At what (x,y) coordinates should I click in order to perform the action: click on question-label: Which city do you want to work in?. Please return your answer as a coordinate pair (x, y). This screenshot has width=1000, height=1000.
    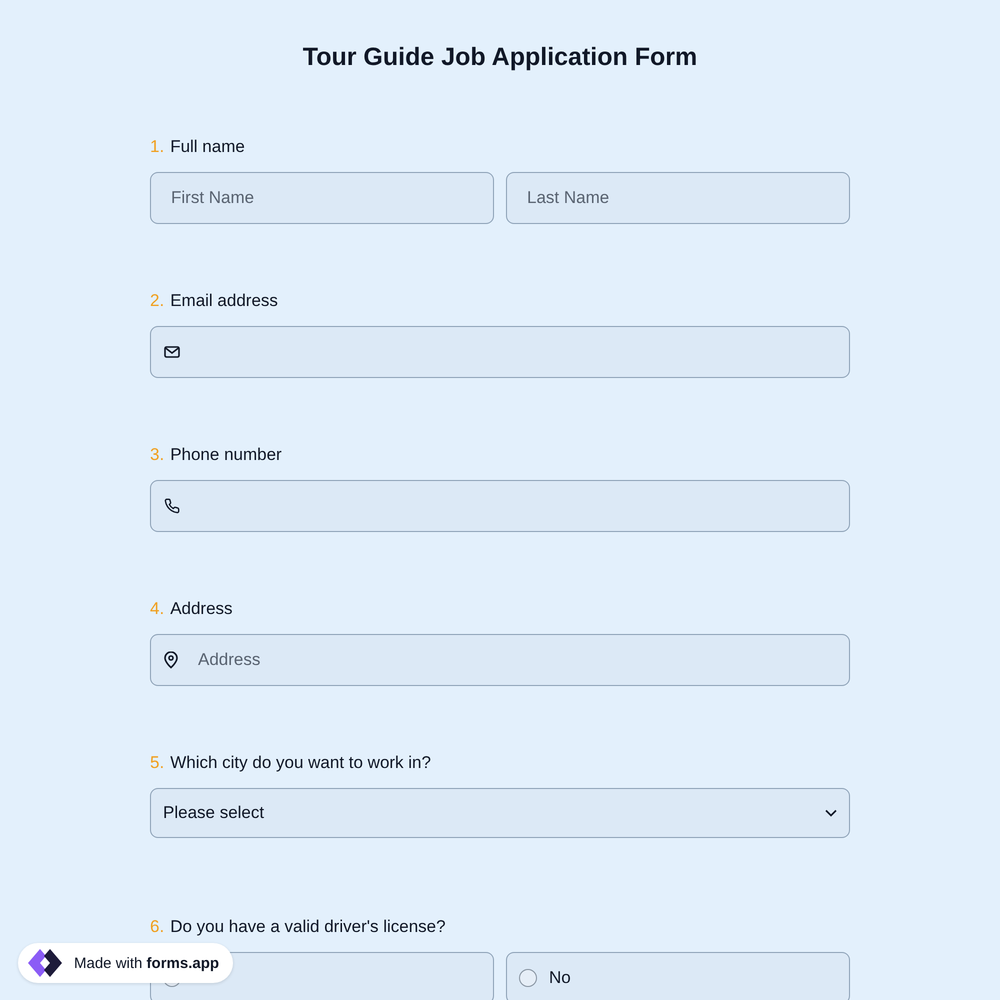
    Looking at the image, I should click on (300, 763).